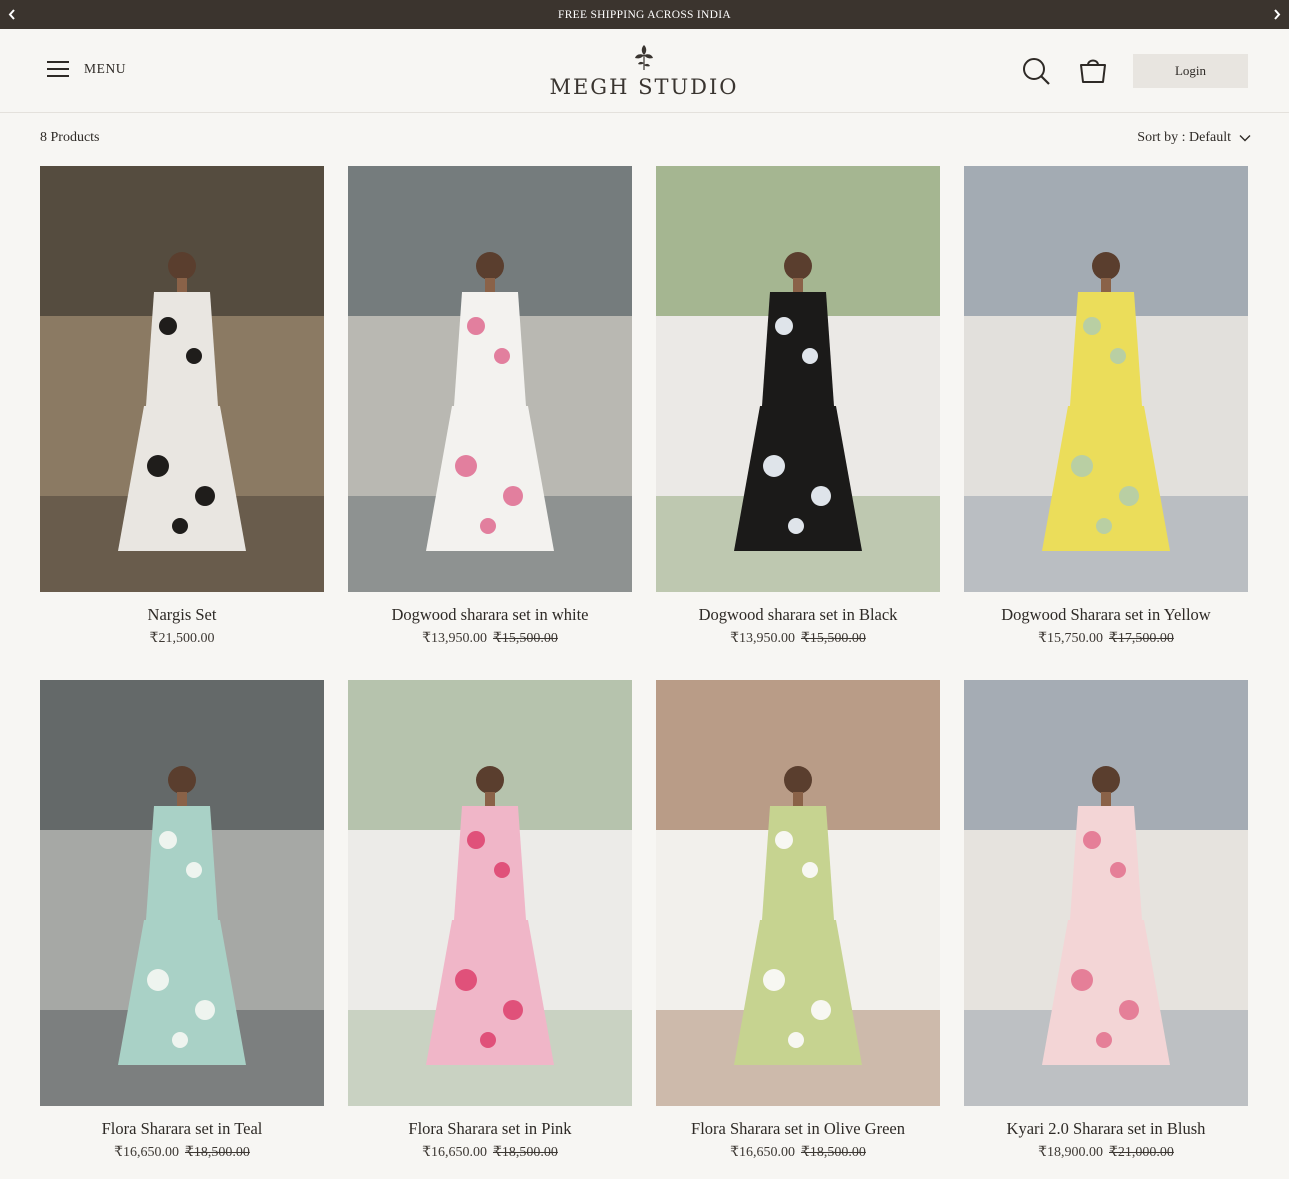  I want to click on product-card: Nargis Set ₹21,500.00, so click(182, 423).